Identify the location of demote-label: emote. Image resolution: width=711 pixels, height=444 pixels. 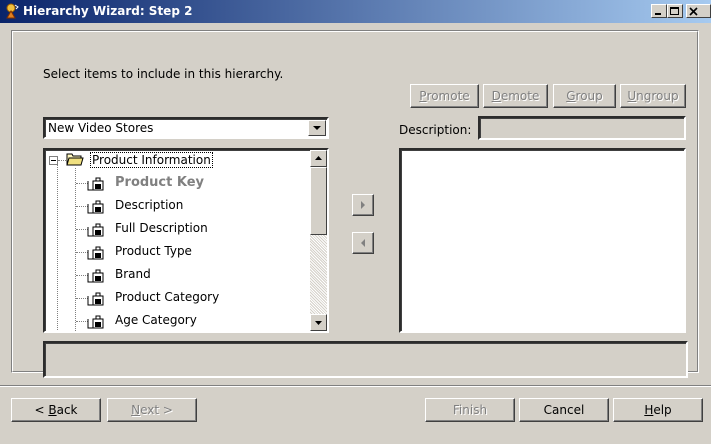
(520, 96).